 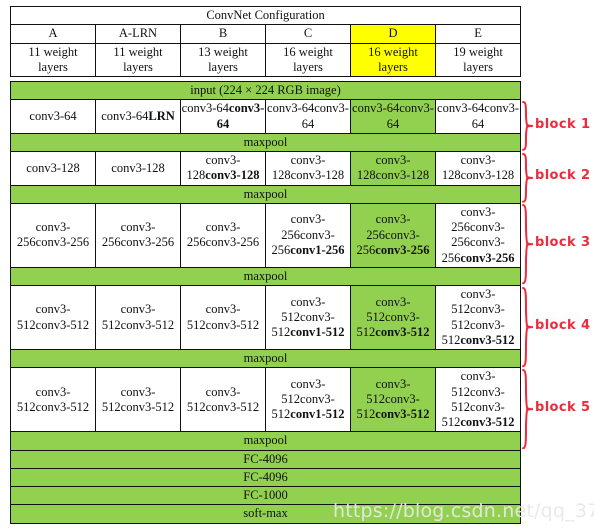 What do you see at coordinates (265, 459) in the screenshot?
I see `footer-label: FC-4096` at bounding box center [265, 459].